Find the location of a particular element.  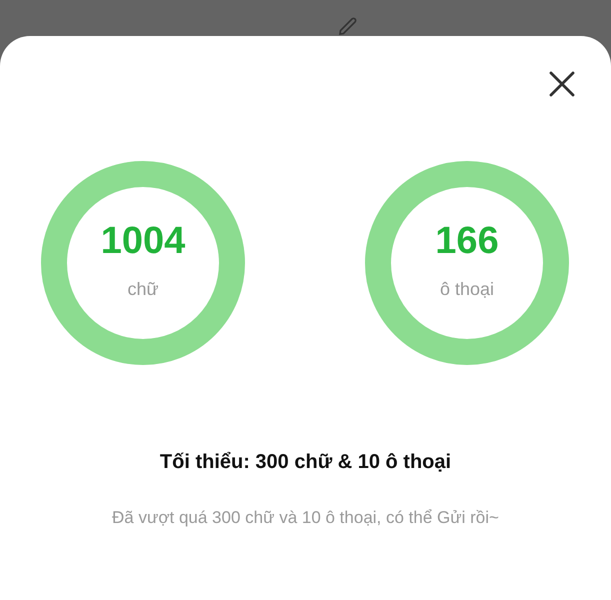

status-message: Đã vượt quá 300 chữ và 10 ô thoại, có thể Gửi rồi~ is located at coordinates (305, 518).